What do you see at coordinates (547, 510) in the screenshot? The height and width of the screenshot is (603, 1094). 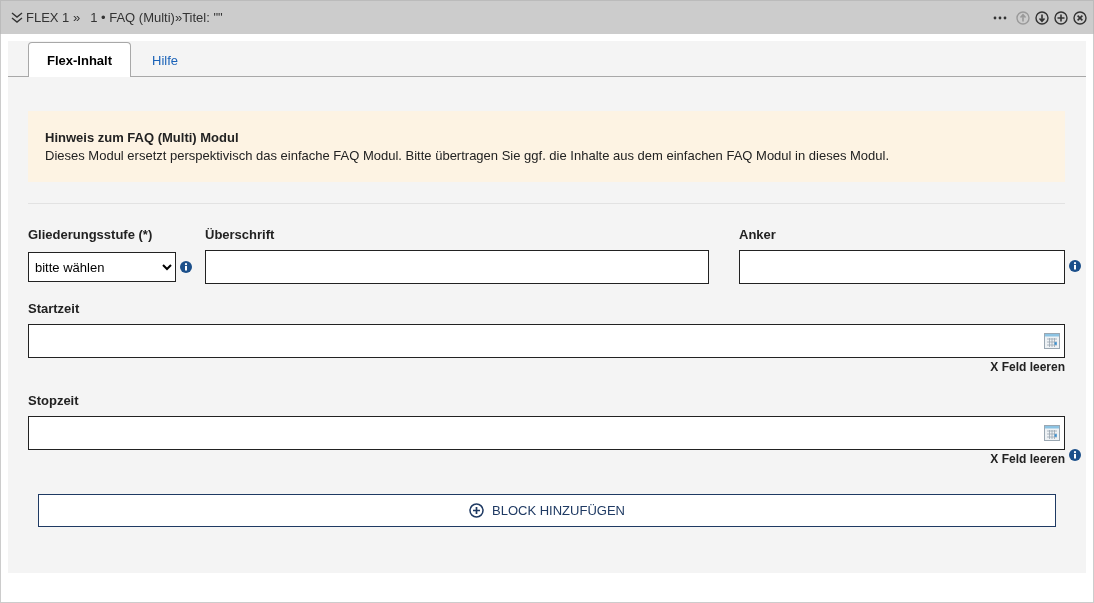 I see `add-block-button: BLOCK HINZUFÜGEN` at bounding box center [547, 510].